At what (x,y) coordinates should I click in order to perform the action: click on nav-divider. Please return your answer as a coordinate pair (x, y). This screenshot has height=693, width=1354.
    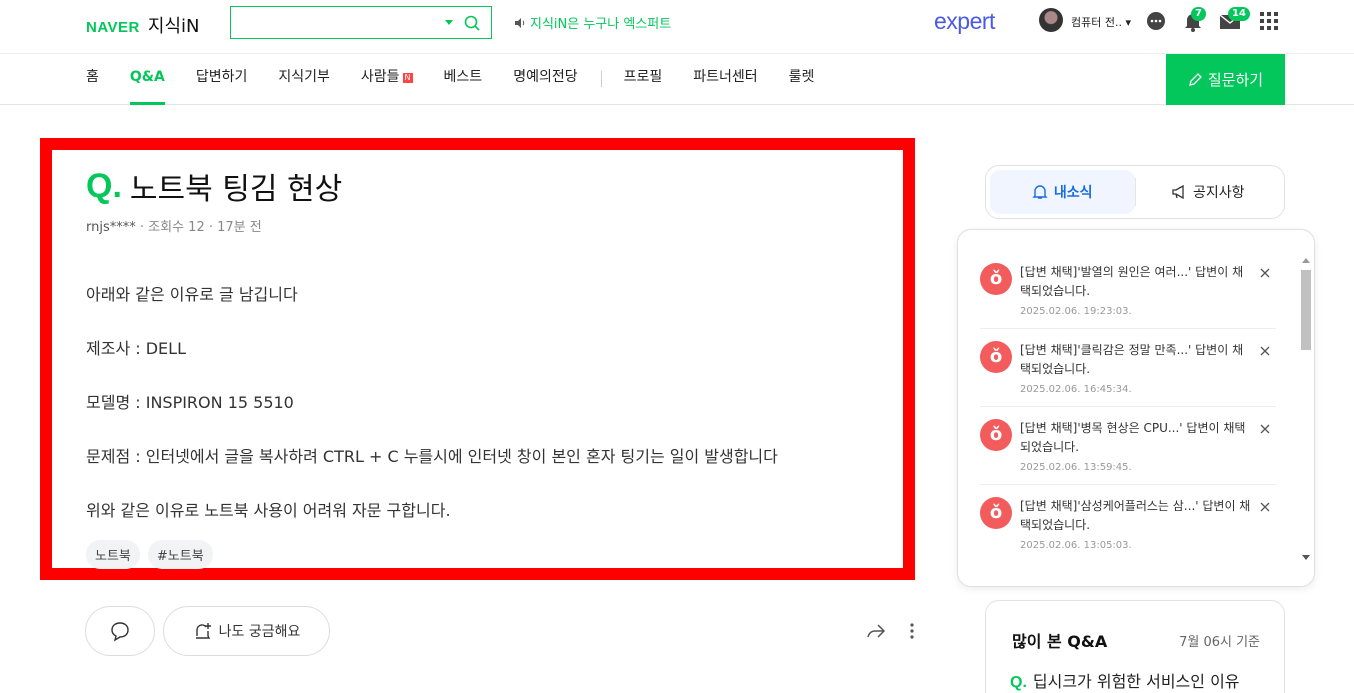
    Looking at the image, I should click on (601, 79).